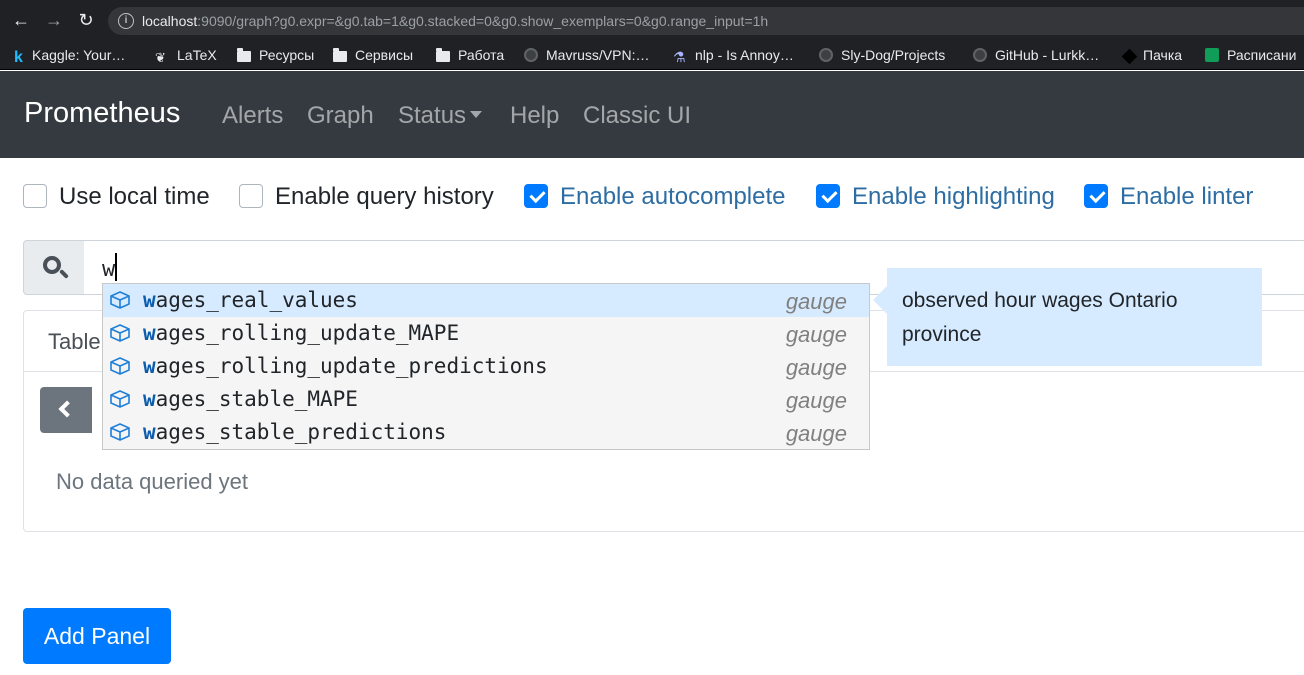 The height and width of the screenshot is (675, 1304). Describe the element at coordinates (102, 113) in the screenshot. I see `brand-logo: Prometheus` at that location.